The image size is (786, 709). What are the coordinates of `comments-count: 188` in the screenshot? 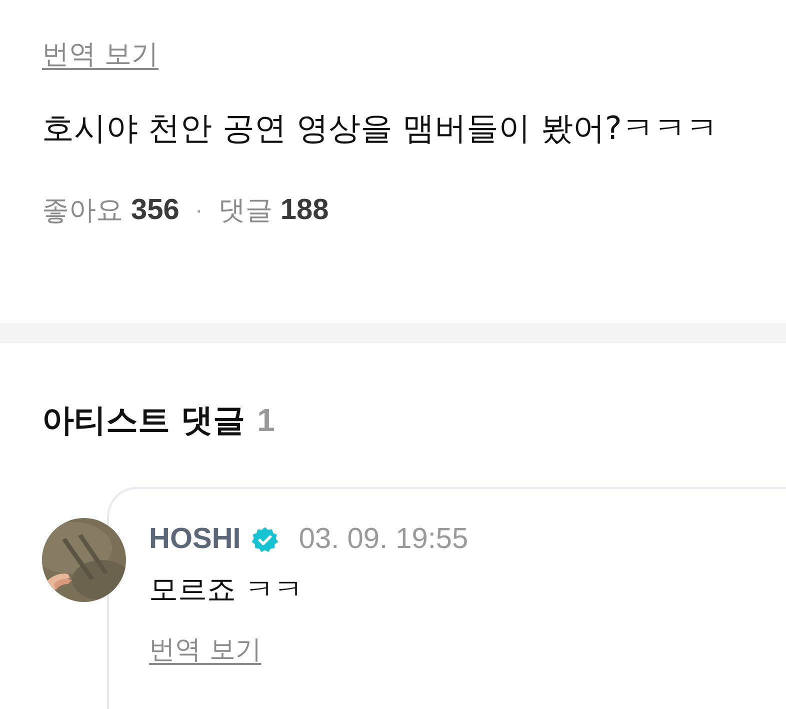 It's located at (304, 210).